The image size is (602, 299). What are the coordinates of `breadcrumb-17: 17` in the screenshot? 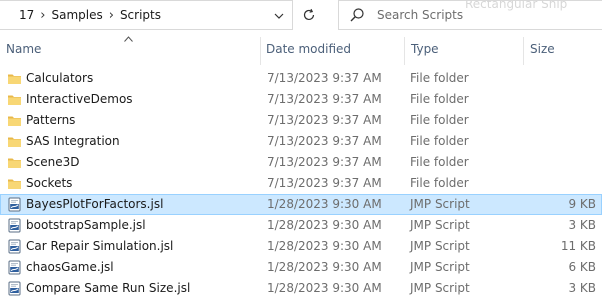 It's located at (26, 15).